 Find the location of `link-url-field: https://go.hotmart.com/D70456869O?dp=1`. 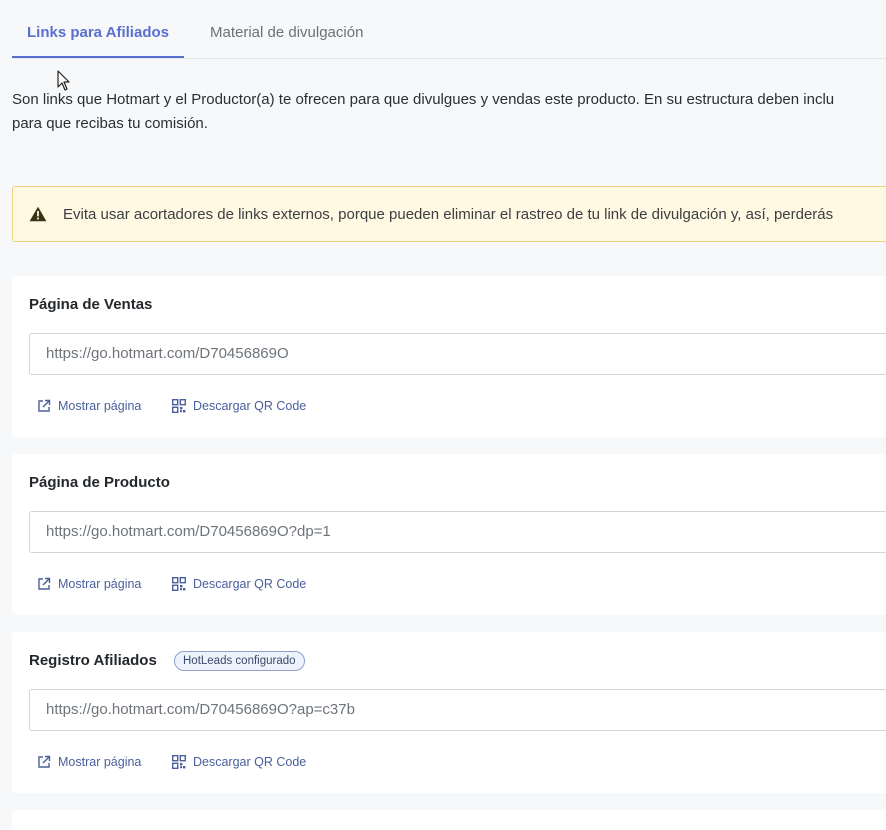

link-url-field: https://go.hotmart.com/D70456869O?dp=1 is located at coordinates (457, 532).